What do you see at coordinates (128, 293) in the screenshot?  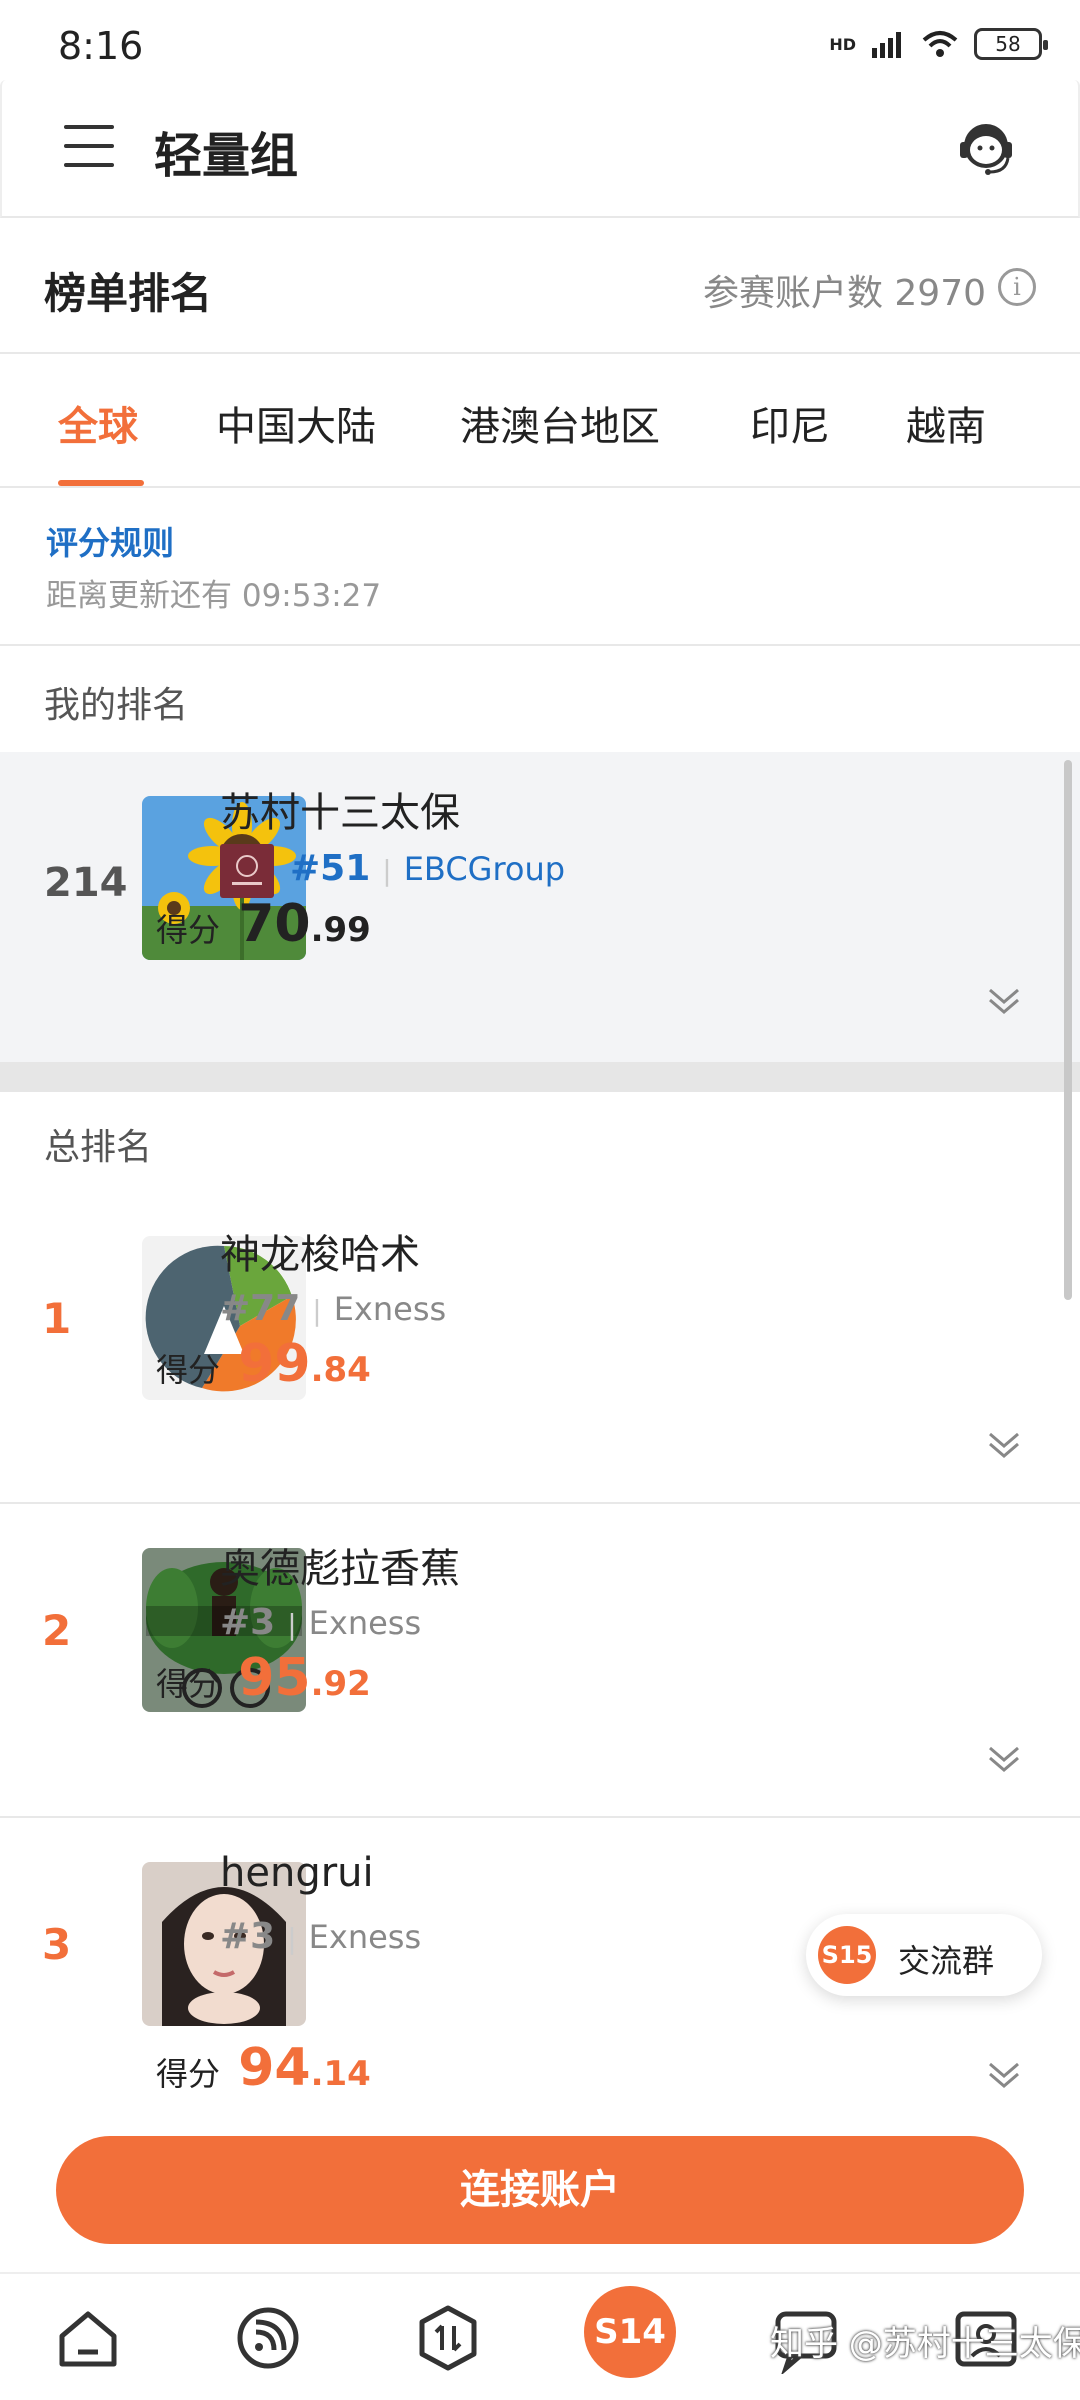 I see `ranking-title: 榜单排名` at bounding box center [128, 293].